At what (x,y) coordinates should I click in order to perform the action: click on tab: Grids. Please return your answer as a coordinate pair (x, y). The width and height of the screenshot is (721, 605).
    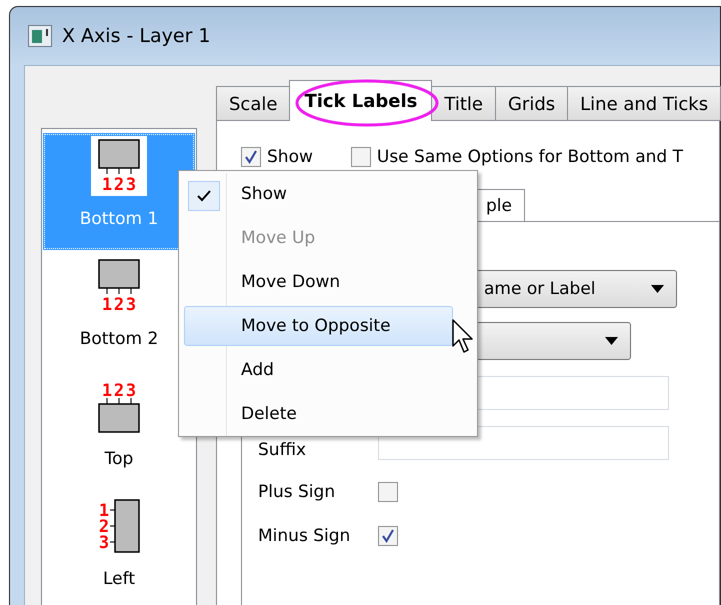
    Looking at the image, I should click on (531, 103).